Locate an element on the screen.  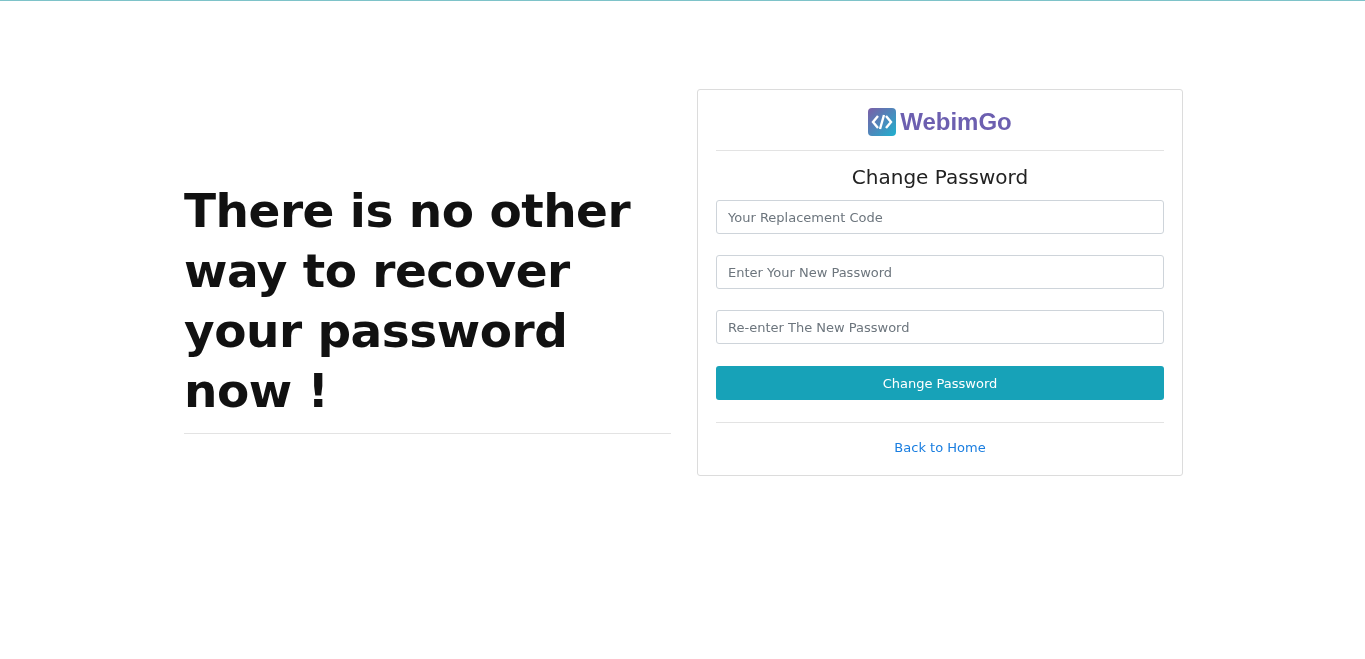
headline: There is no other way to recover your password now ! is located at coordinates (408, 301).